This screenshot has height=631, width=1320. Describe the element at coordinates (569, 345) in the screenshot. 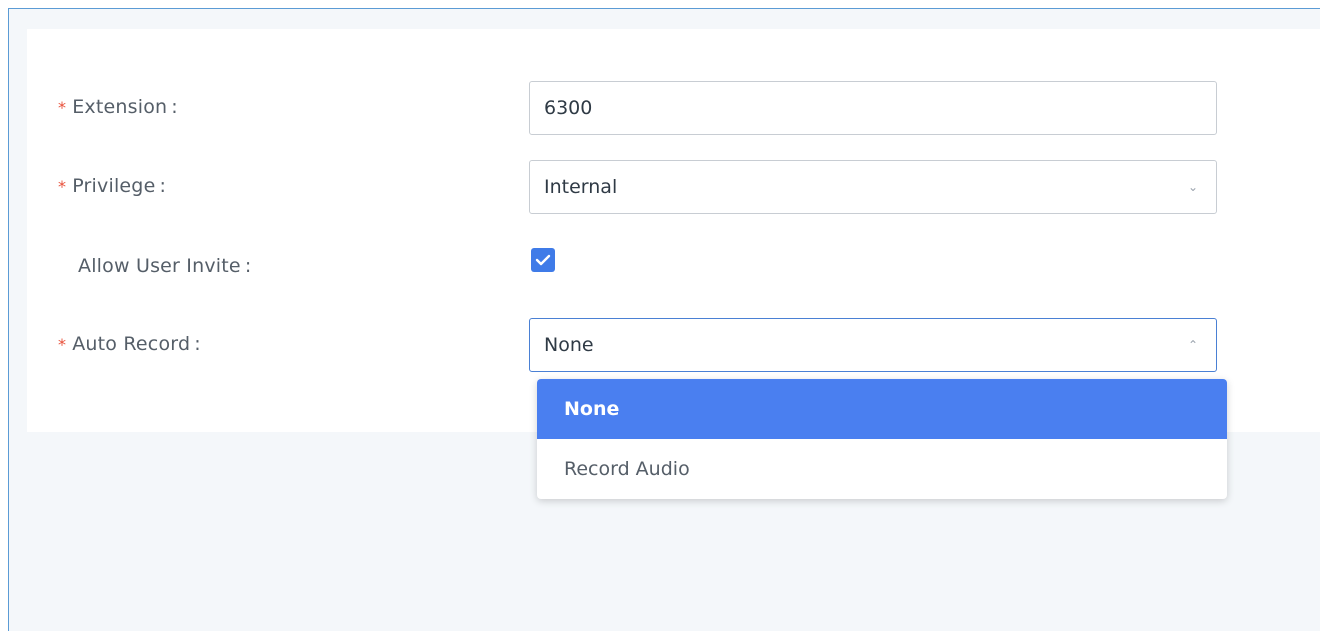

I see `auto-record-value: None` at that location.